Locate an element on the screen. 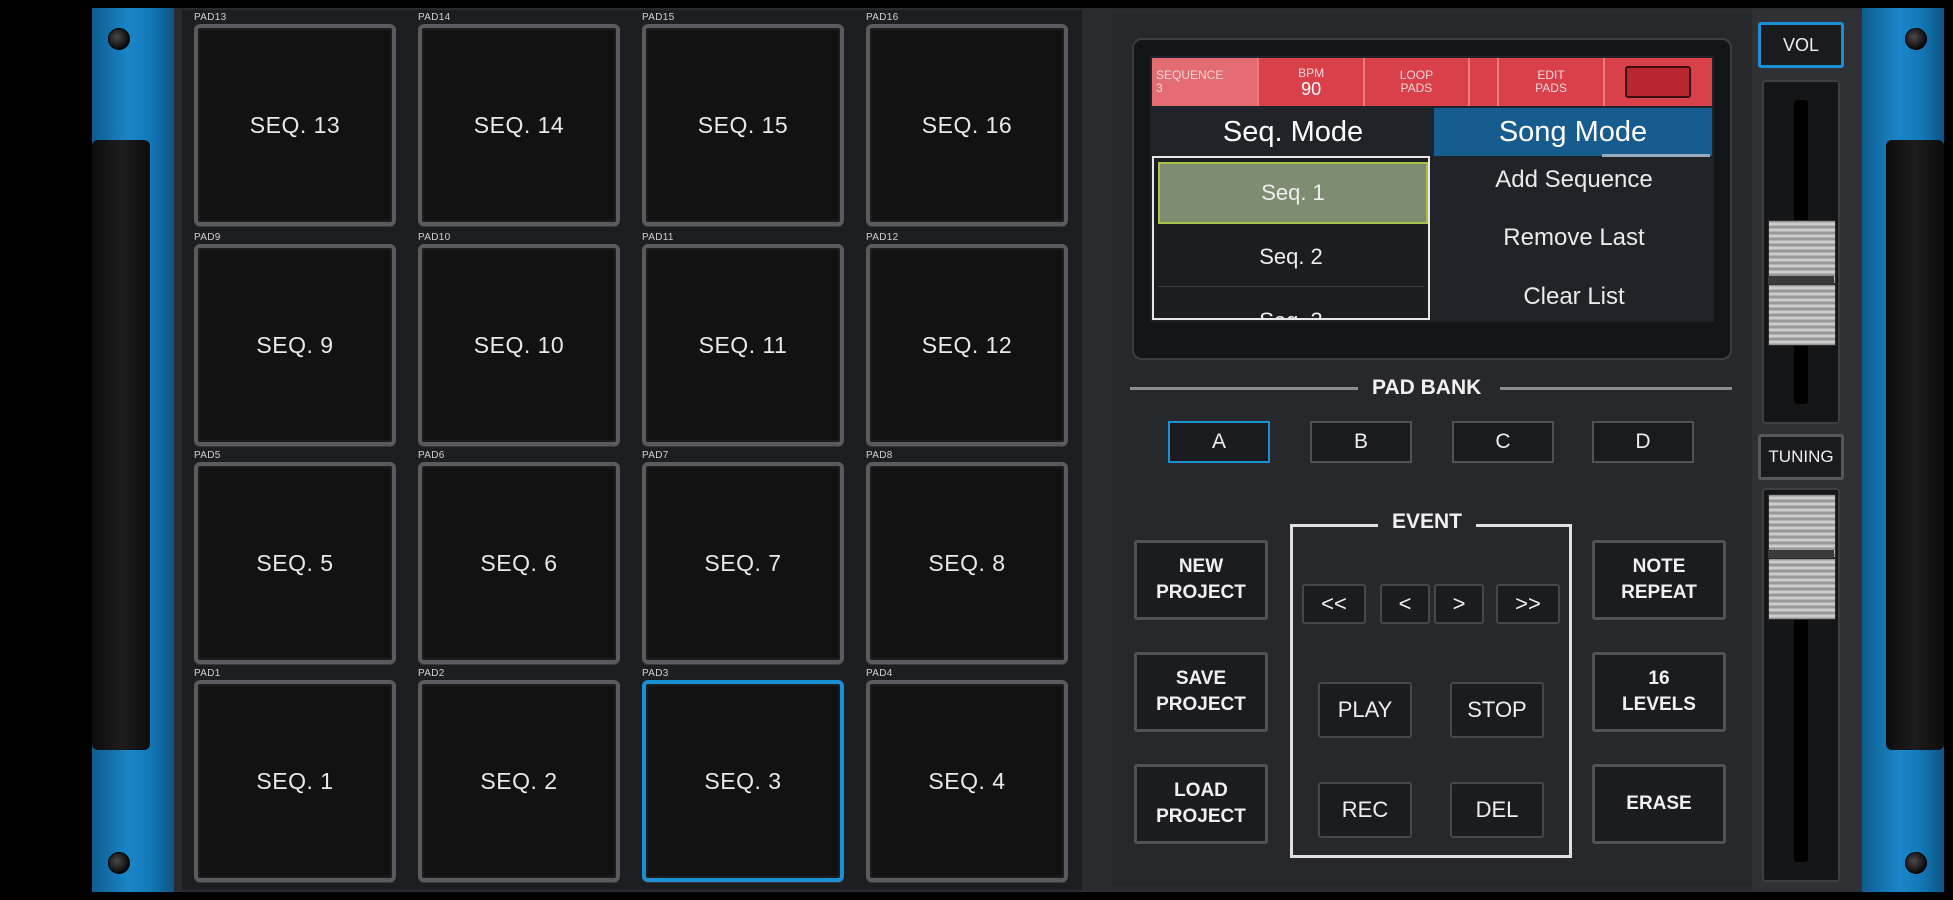 The height and width of the screenshot is (900, 1953). pad-button: SEQ. 6 is located at coordinates (519, 563).